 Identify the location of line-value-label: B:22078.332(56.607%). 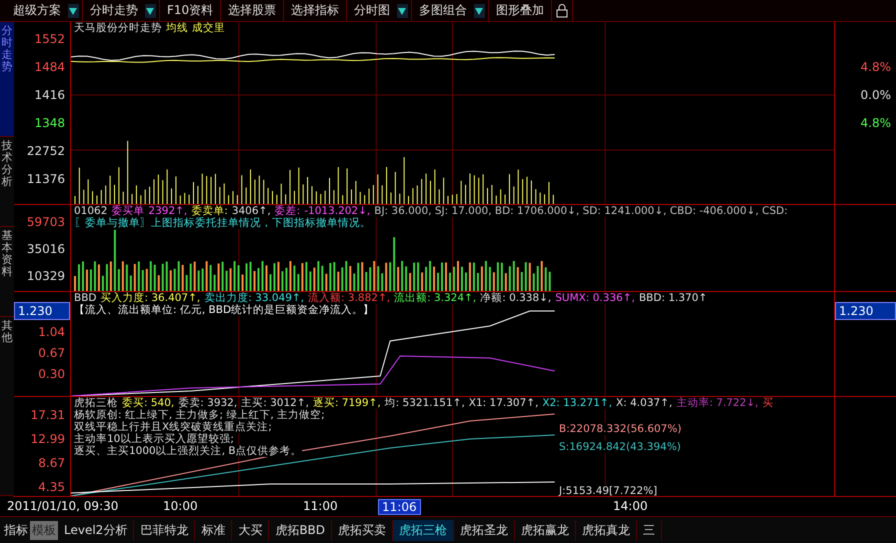
(620, 429).